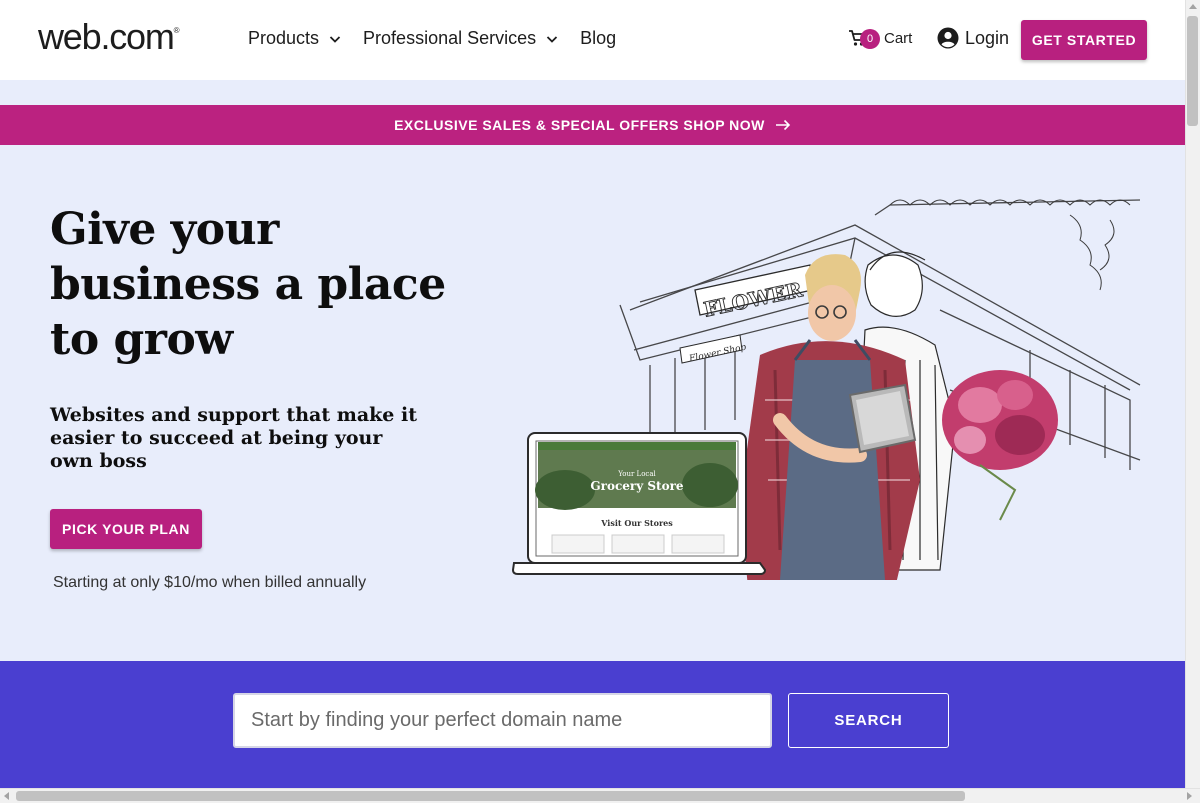  Describe the element at coordinates (987, 37) in the screenshot. I see `login-label: Login` at that location.